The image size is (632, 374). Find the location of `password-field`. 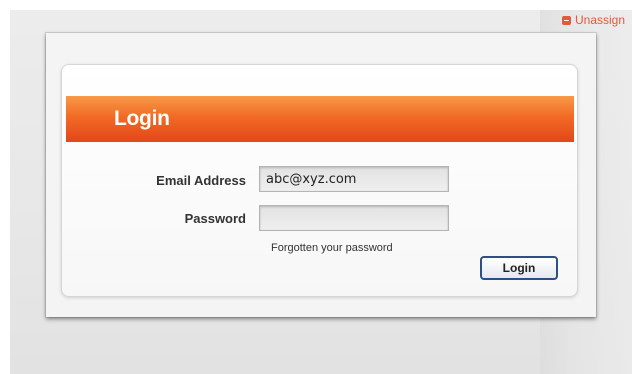

password-field is located at coordinates (354, 218).